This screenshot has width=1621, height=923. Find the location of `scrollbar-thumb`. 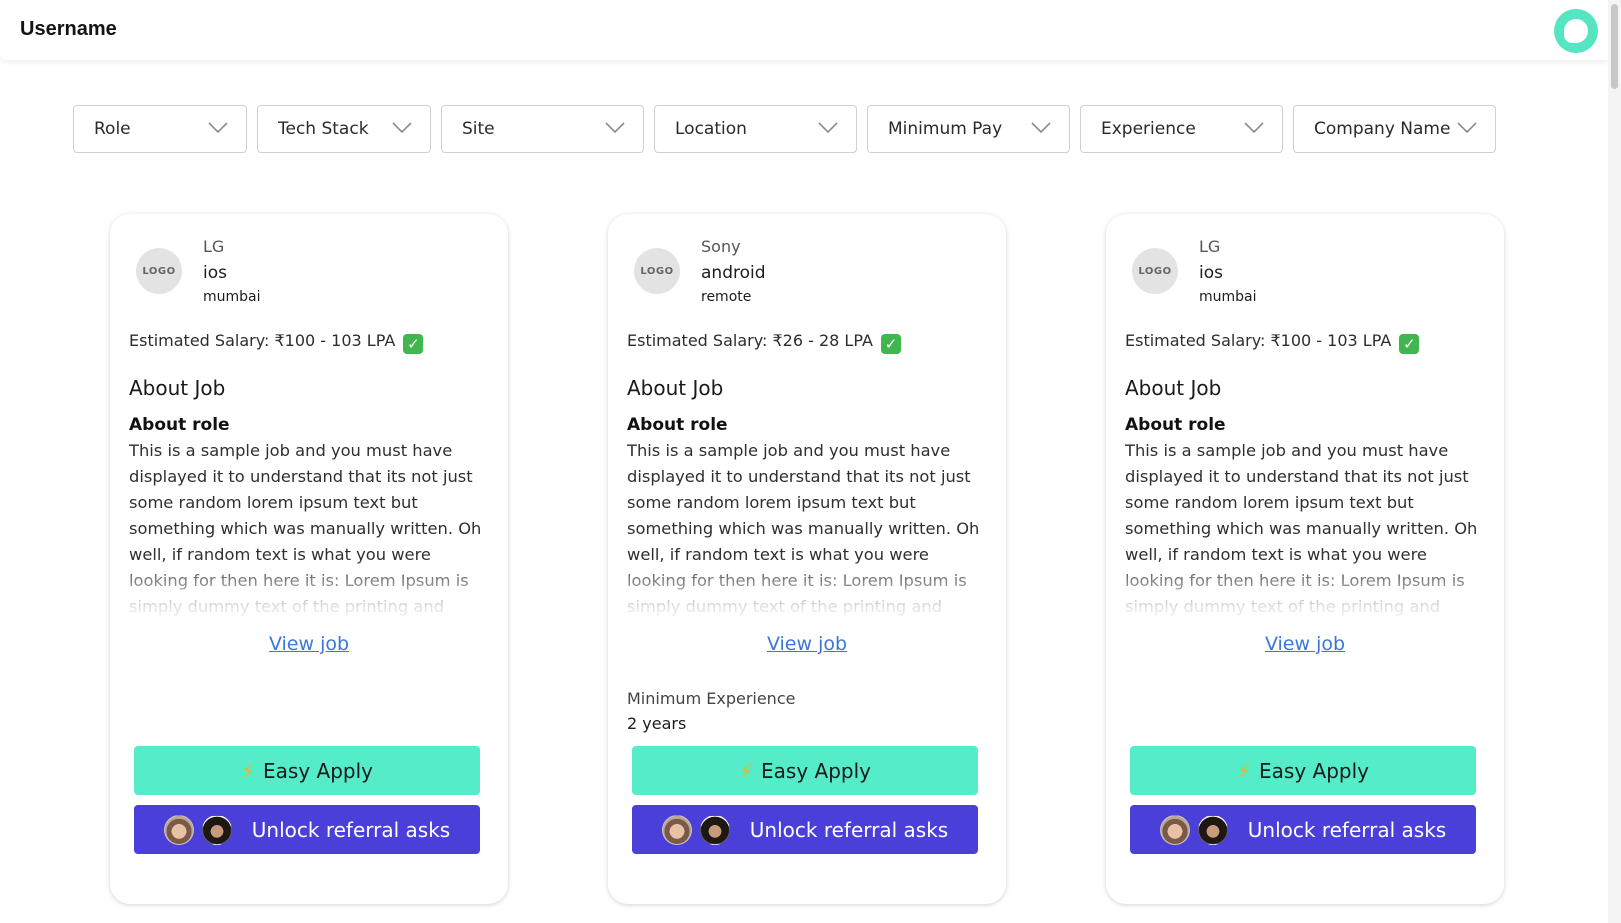

scrollbar-thumb is located at coordinates (1614, 46).